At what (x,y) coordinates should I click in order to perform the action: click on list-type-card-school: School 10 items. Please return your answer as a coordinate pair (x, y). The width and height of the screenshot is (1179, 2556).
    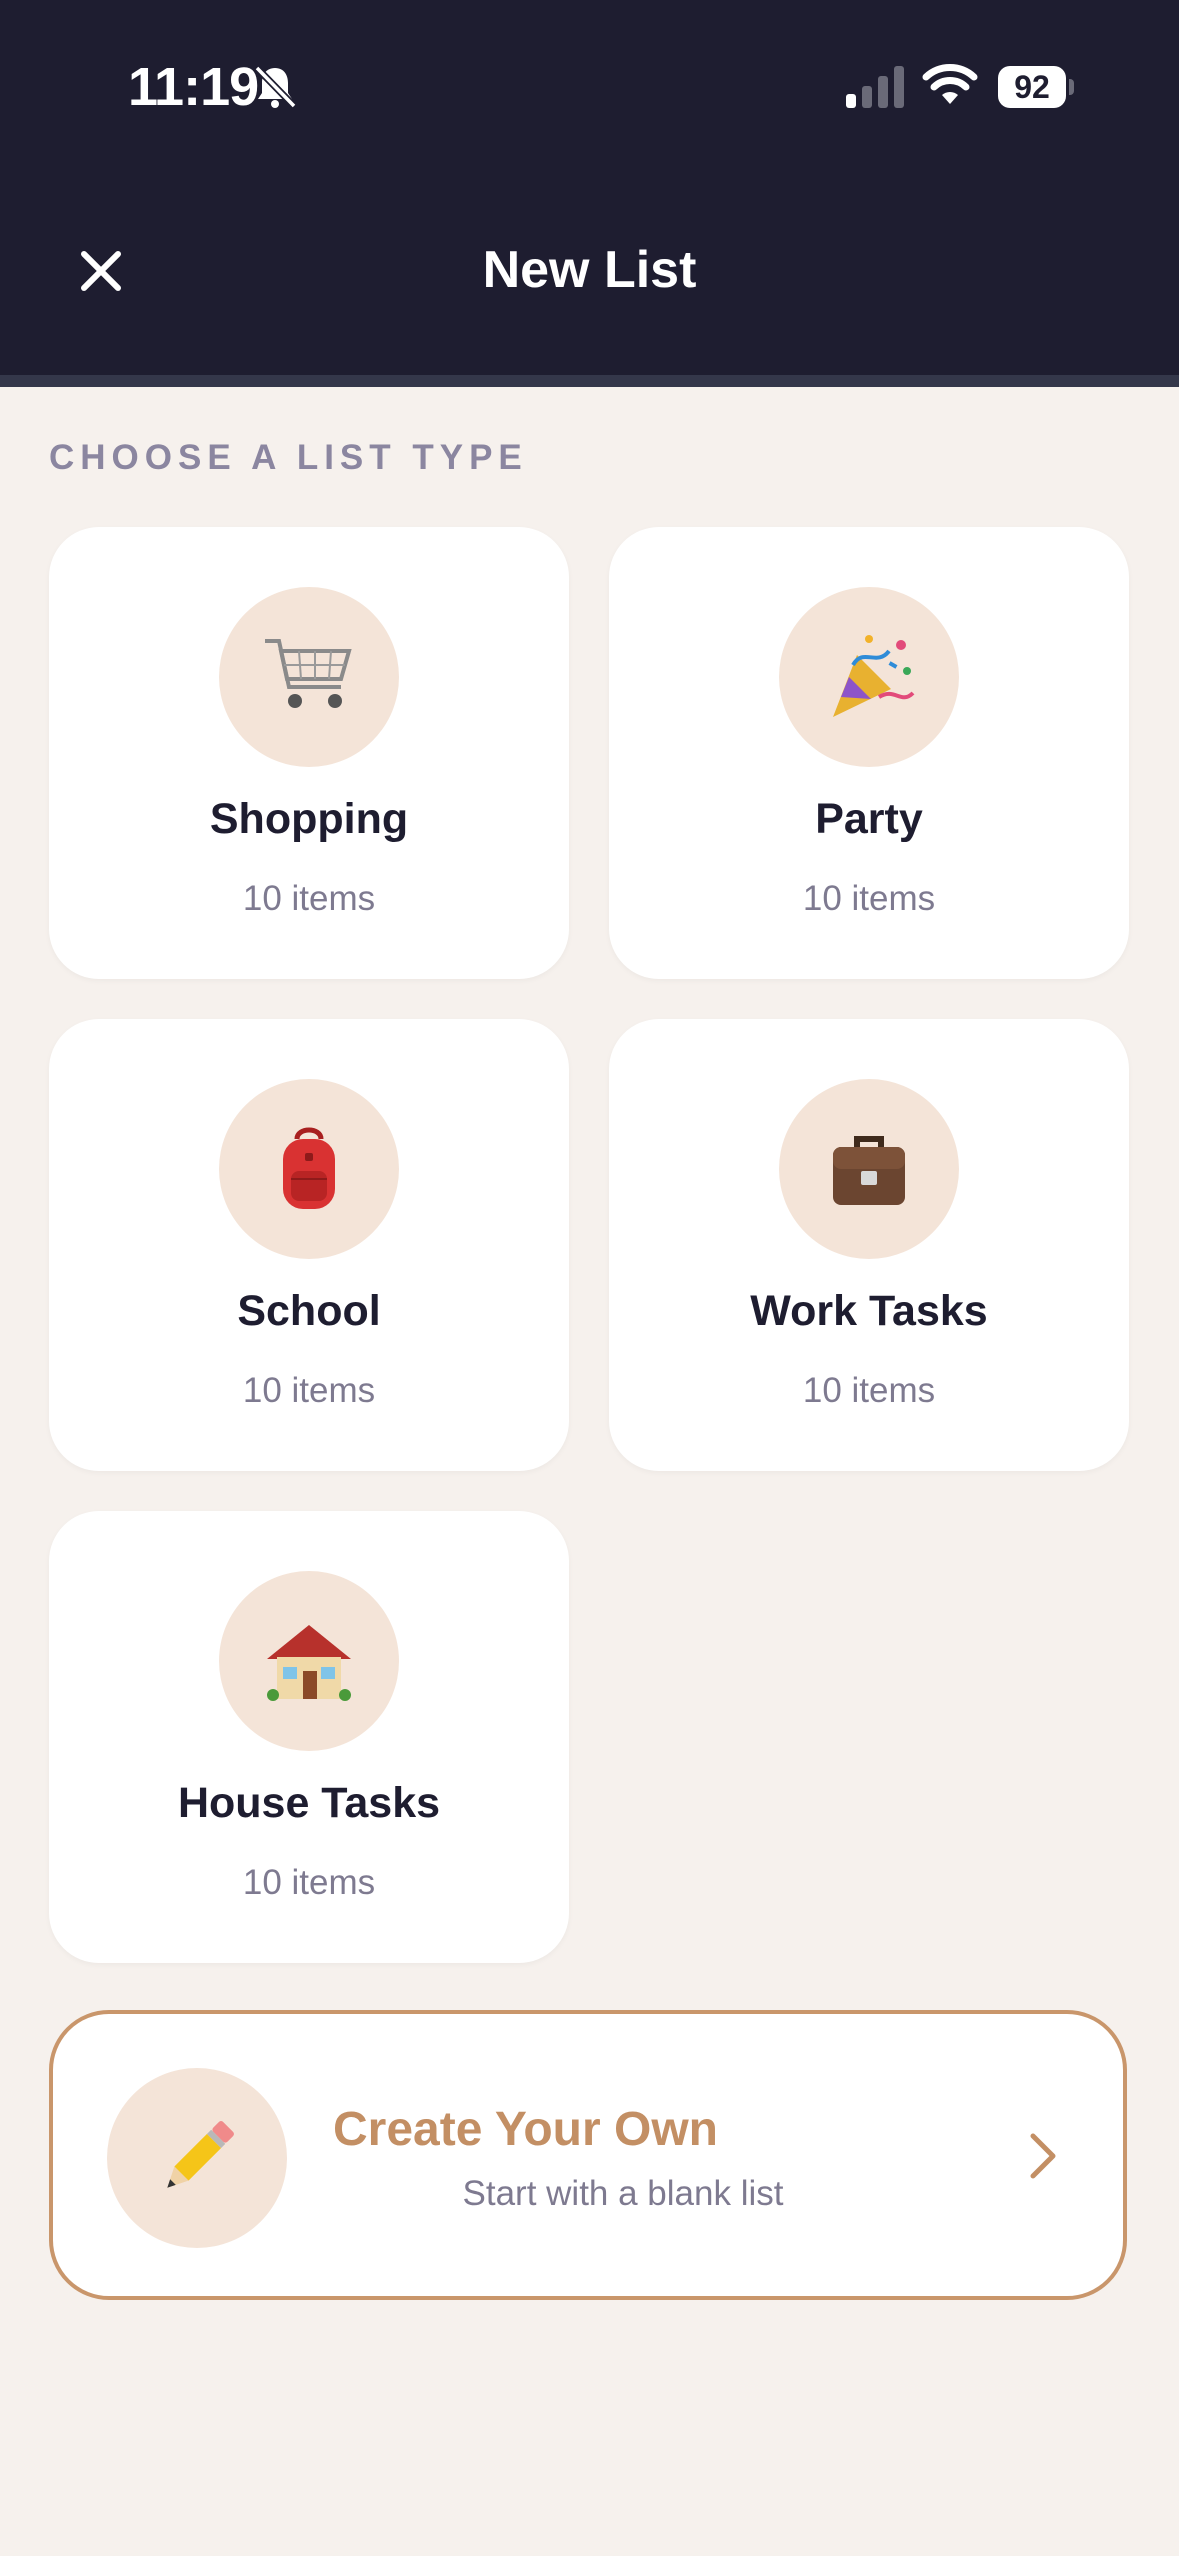
    Looking at the image, I should click on (309, 1245).